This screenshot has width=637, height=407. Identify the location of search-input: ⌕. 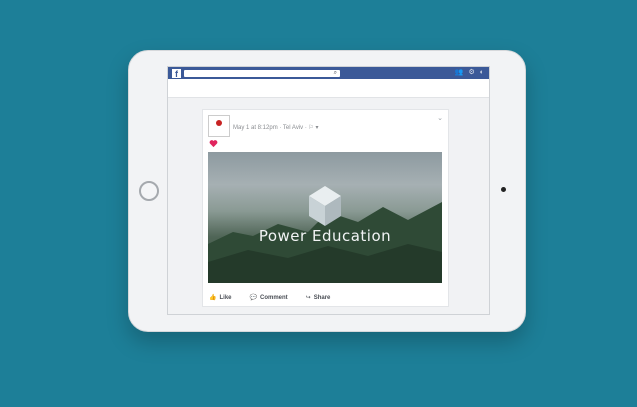
(262, 73).